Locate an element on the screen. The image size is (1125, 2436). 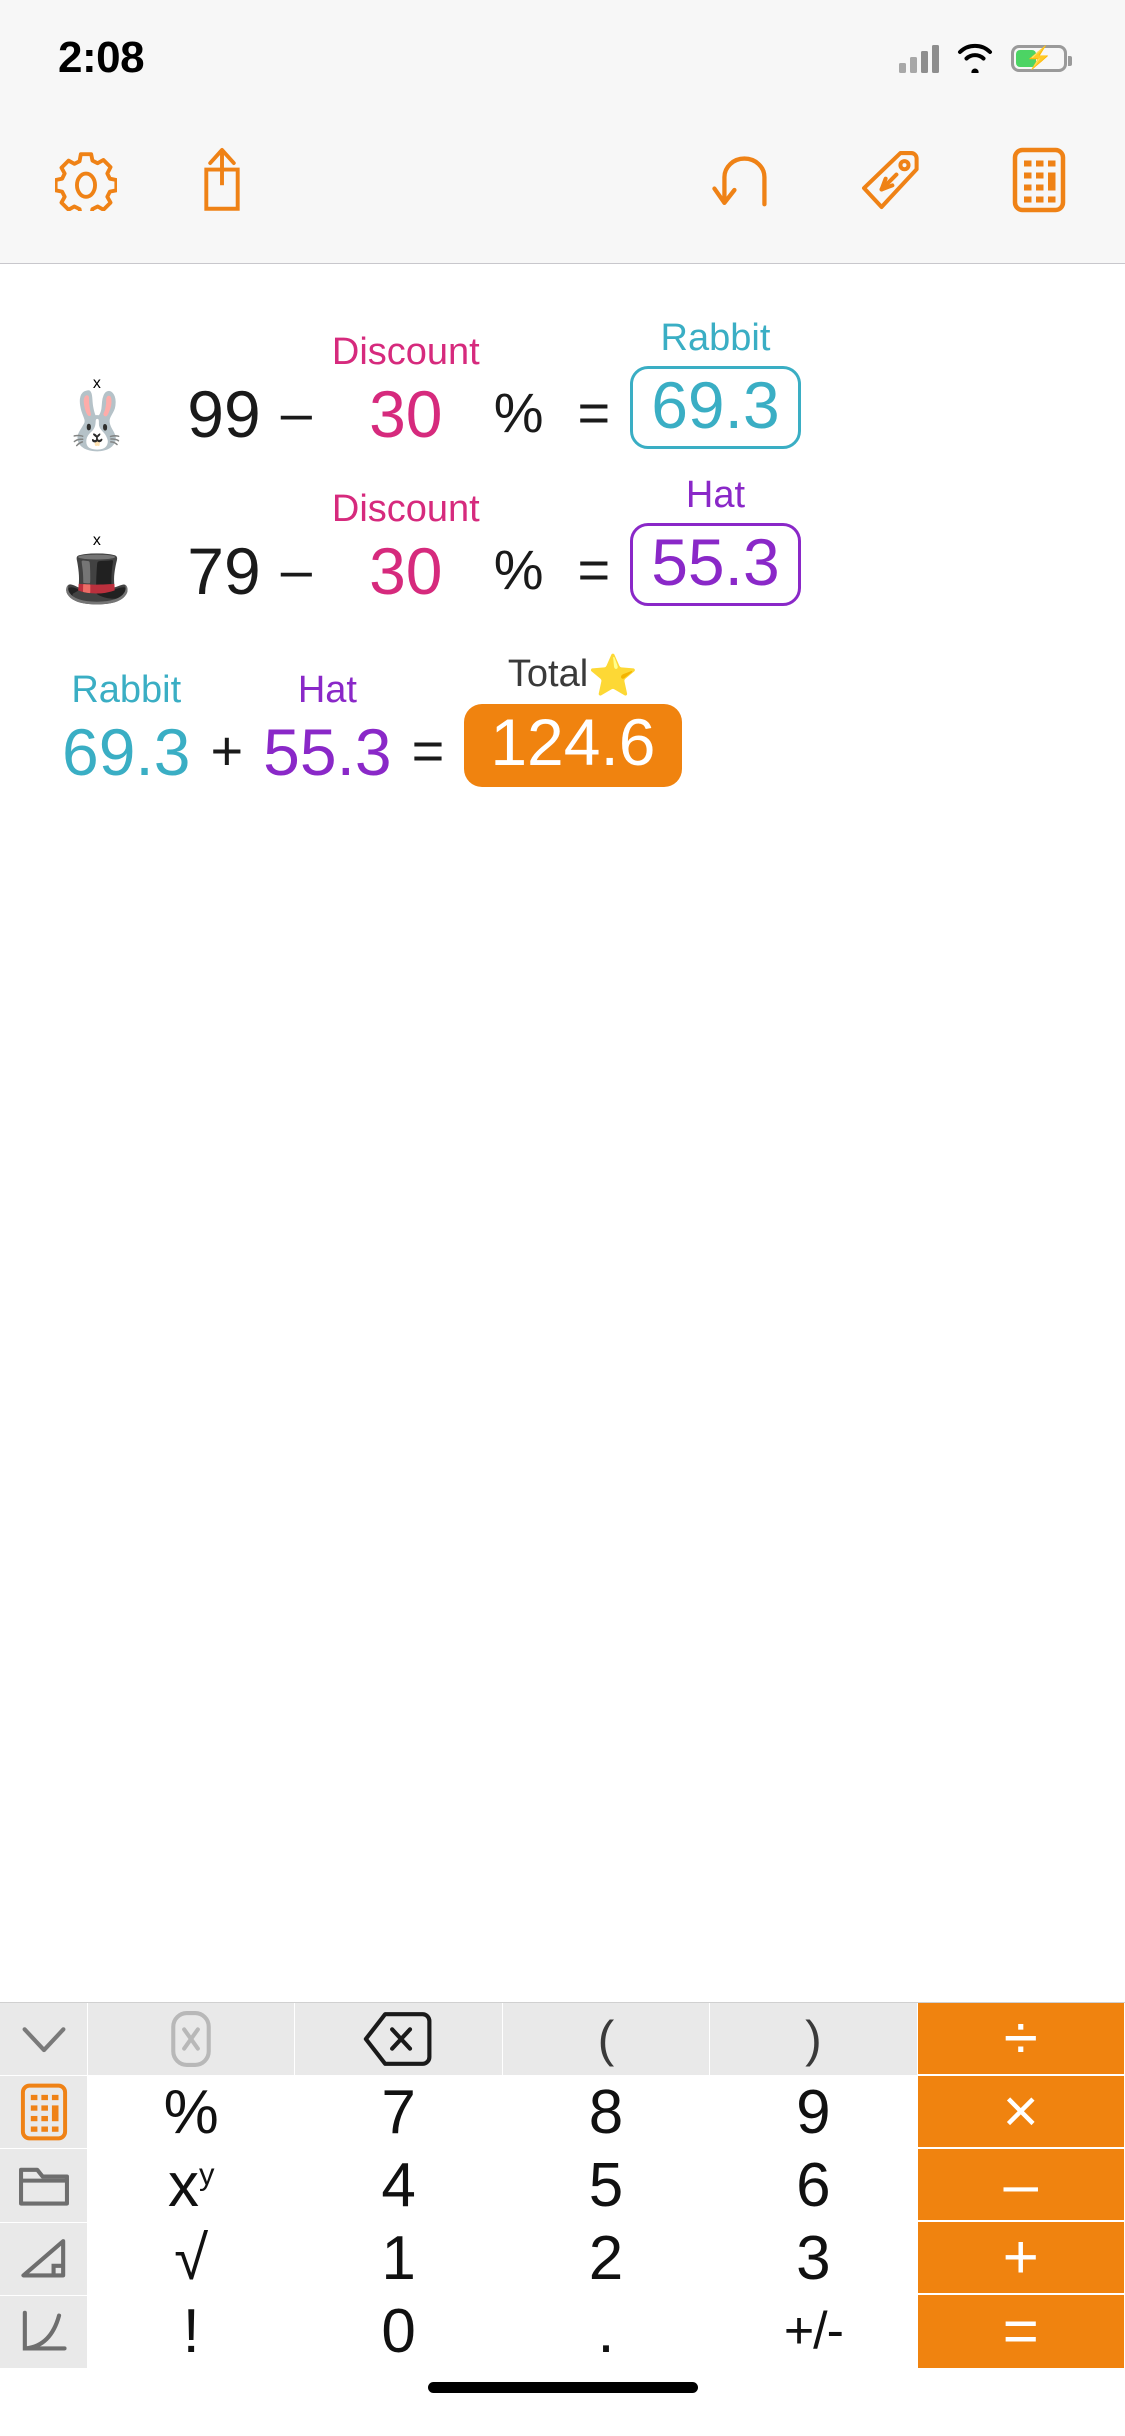
keypad-toggle-button is located at coordinates (1039, 180).